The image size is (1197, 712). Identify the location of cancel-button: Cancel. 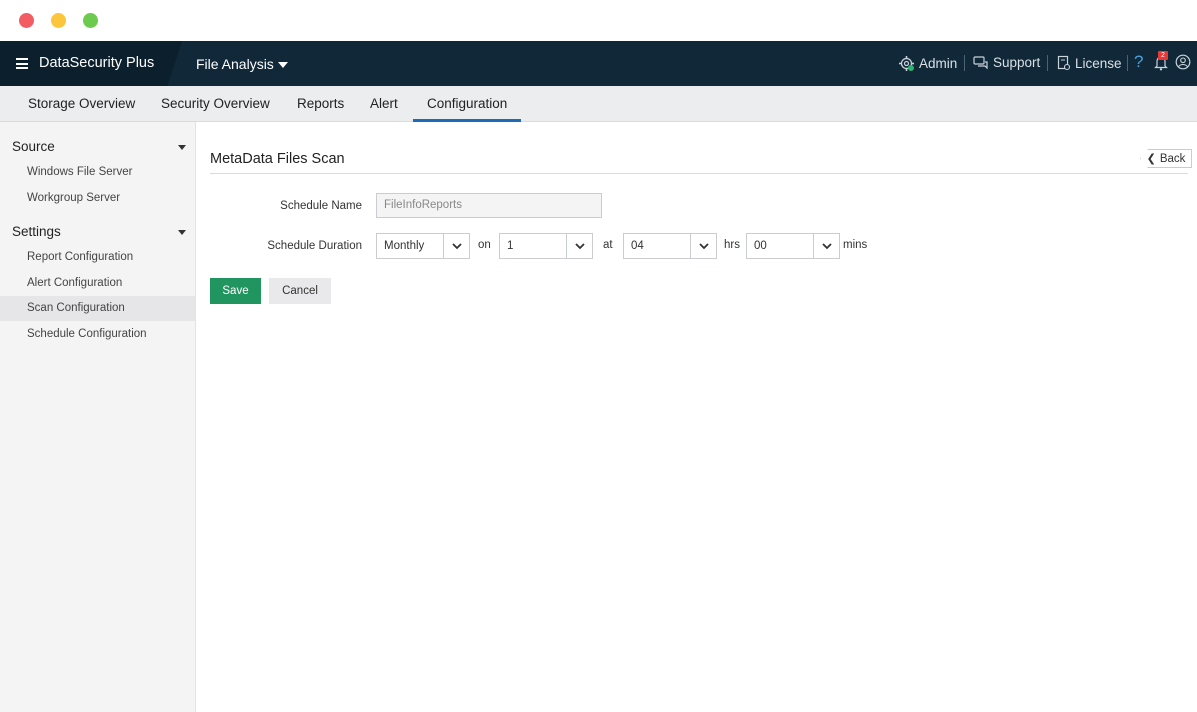
(300, 291).